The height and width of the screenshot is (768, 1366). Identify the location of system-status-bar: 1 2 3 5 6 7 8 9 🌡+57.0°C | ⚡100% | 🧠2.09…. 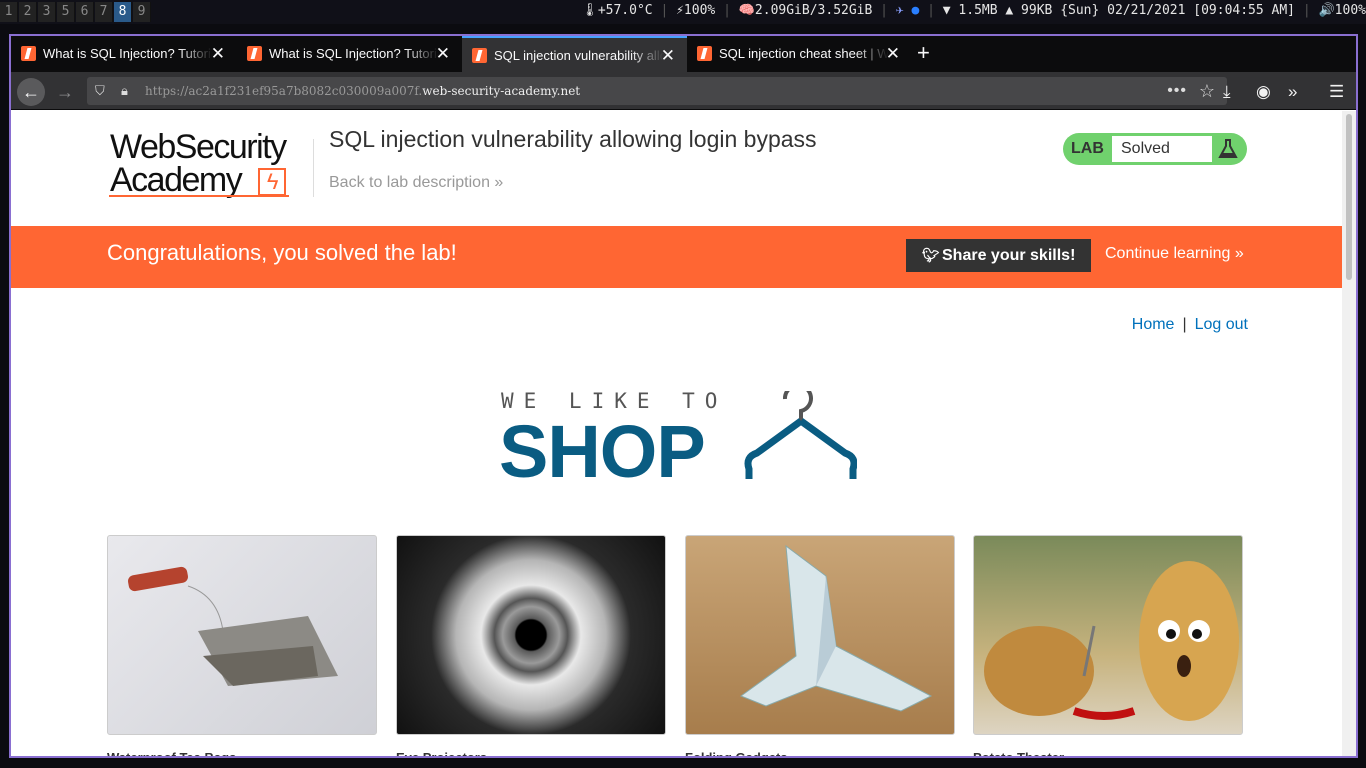
(683, 12).